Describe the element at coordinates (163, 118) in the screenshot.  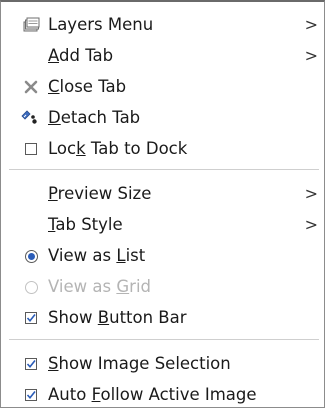
I see `menu-item-detach-tab: Detach Tab` at that location.